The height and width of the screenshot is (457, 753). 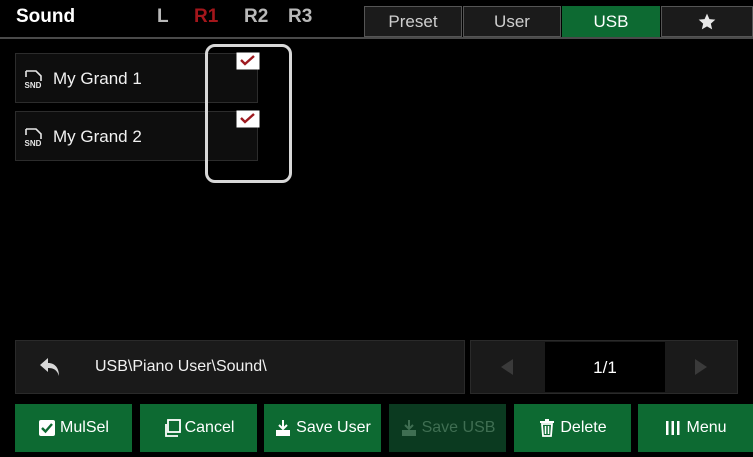 I want to click on save-icon, so click(x=283, y=428).